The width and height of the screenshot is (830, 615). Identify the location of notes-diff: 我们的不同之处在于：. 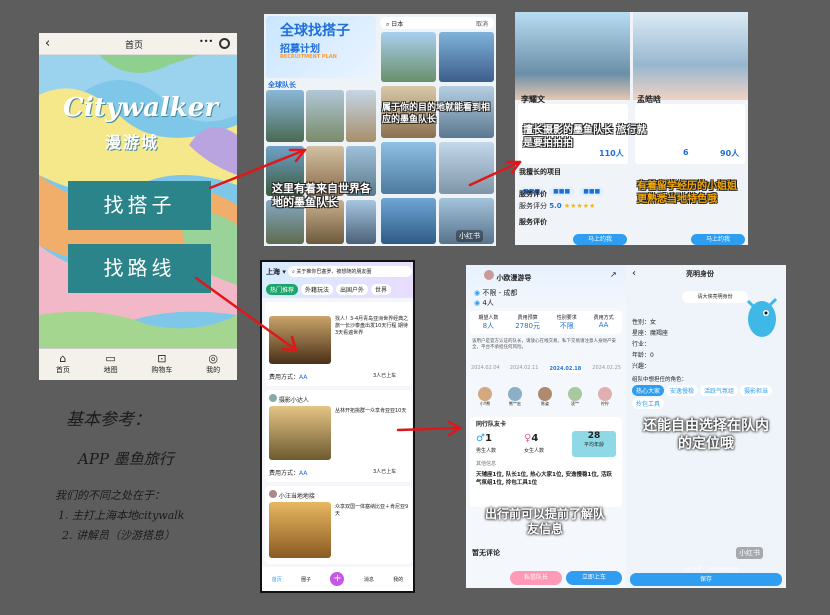
(110, 495).